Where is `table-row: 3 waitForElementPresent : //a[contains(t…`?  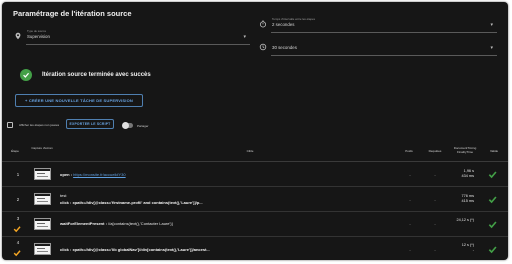 table-row: 3 waitForElementPresent : //a[contains(t… is located at coordinates (255, 225).